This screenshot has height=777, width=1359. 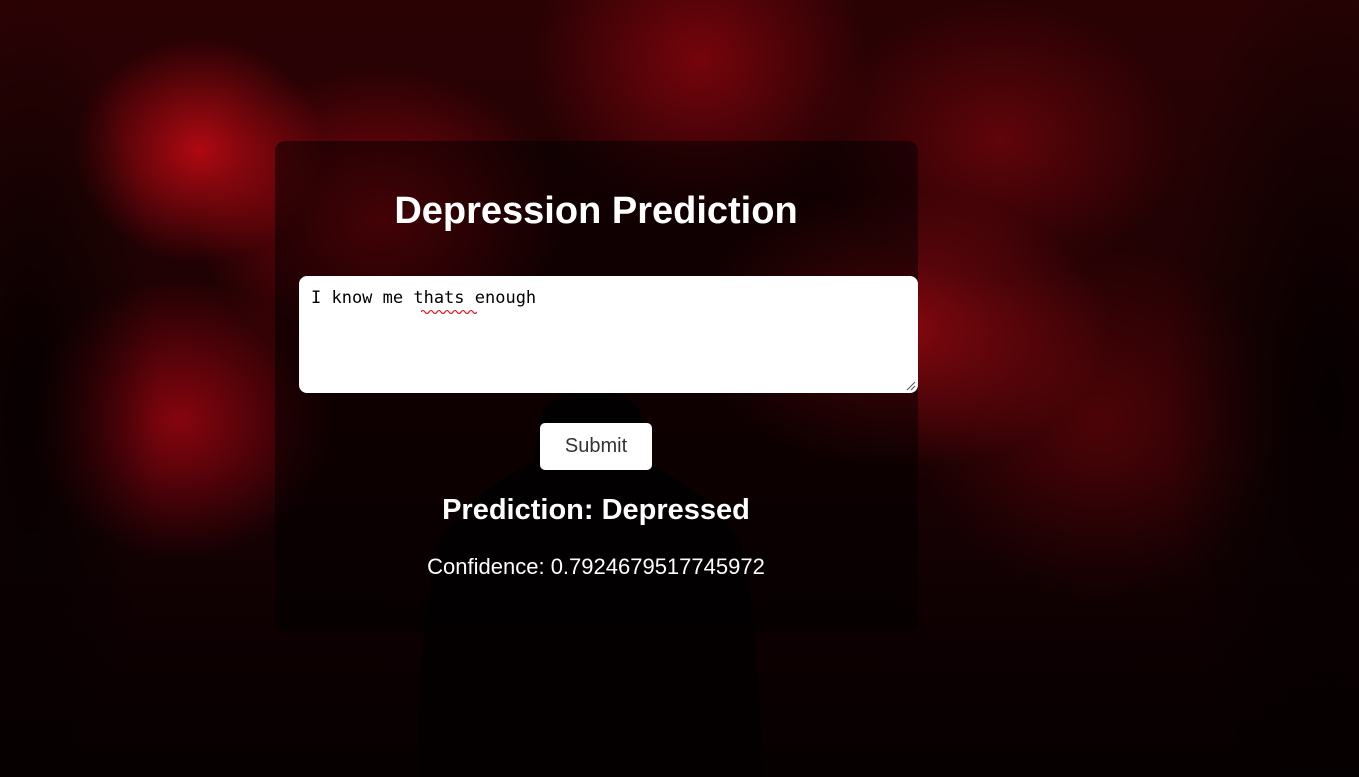 What do you see at coordinates (596, 446) in the screenshot?
I see `submit-button: Submit` at bounding box center [596, 446].